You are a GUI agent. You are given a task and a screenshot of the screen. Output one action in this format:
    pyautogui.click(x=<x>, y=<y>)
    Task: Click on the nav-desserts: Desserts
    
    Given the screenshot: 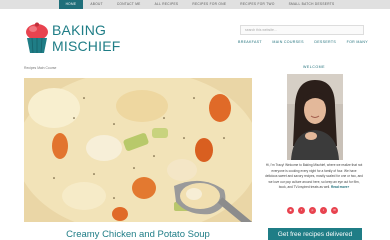 What is the action you would take?
    pyautogui.click(x=325, y=42)
    